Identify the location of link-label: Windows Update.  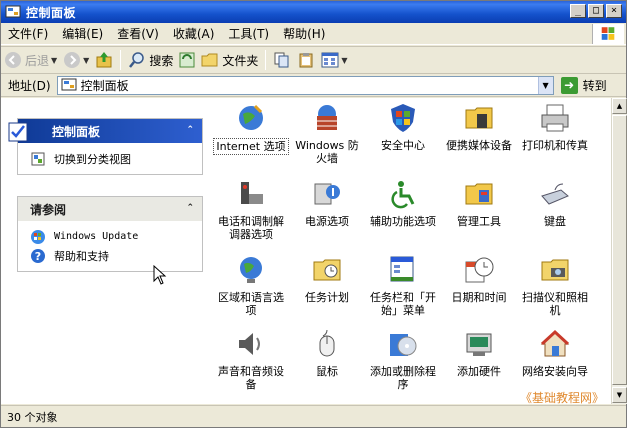
(96, 236).